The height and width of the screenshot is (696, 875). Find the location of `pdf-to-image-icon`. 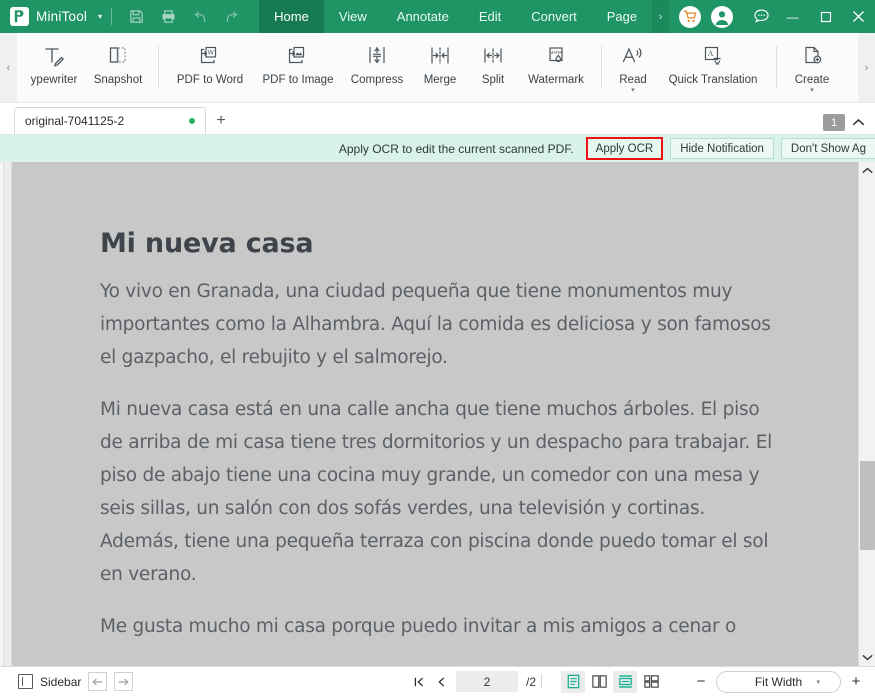

pdf-to-image-icon is located at coordinates (298, 56).